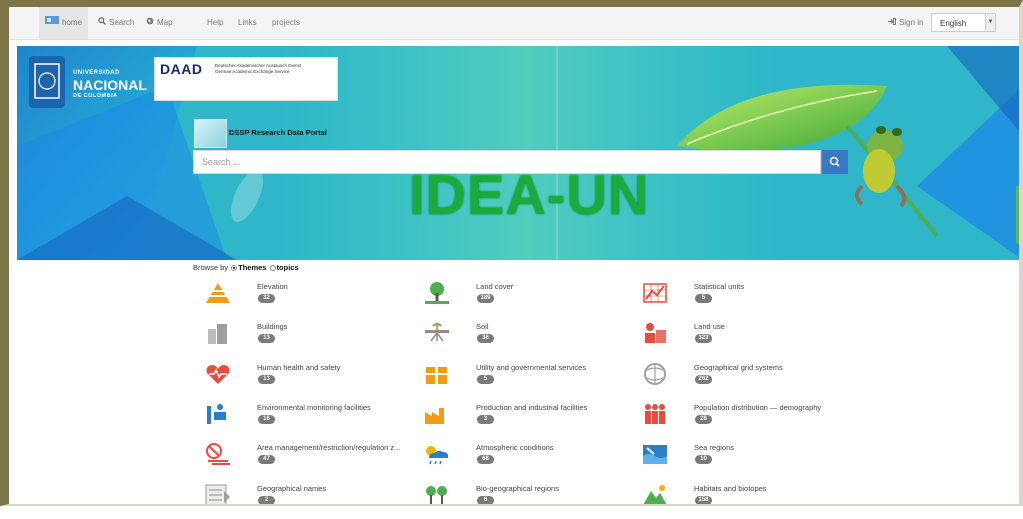 The width and height of the screenshot is (1023, 519). I want to click on search-button, so click(835, 162).